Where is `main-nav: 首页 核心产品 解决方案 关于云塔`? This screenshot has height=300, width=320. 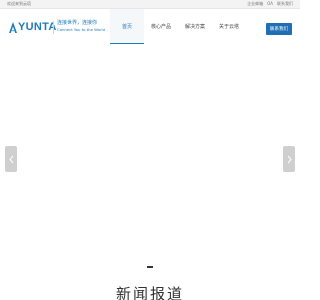
main-nav: 首页 核心产品 解决方案 关于云塔 is located at coordinates (178, 26).